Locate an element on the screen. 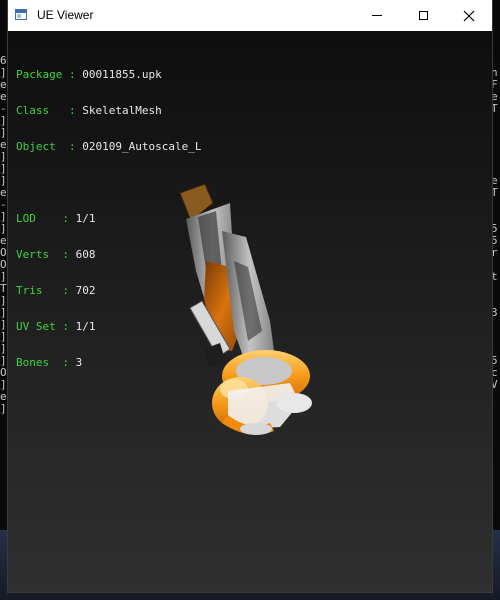 This screenshot has height=600, width=500. close-button is located at coordinates (469, 15).